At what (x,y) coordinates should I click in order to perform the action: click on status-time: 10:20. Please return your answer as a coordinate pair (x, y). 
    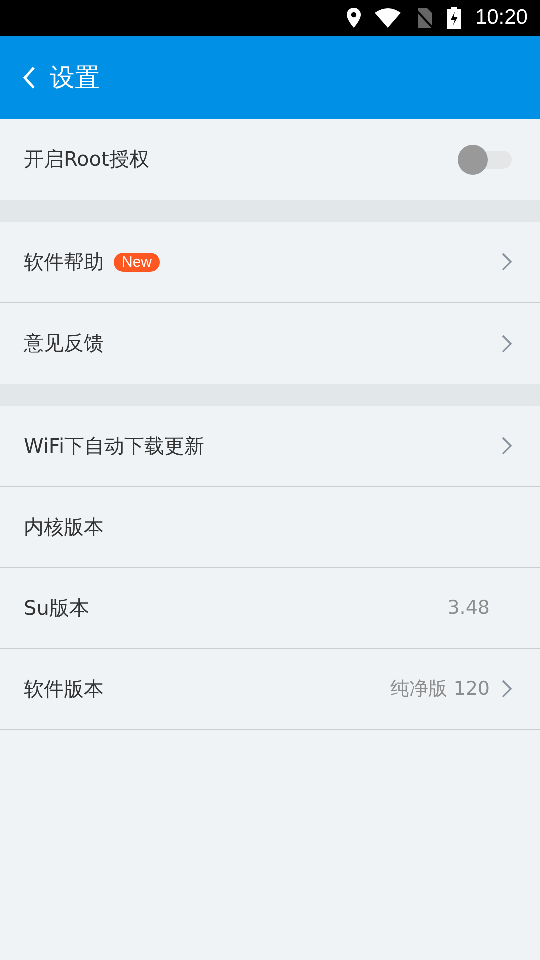
    Looking at the image, I should click on (501, 18).